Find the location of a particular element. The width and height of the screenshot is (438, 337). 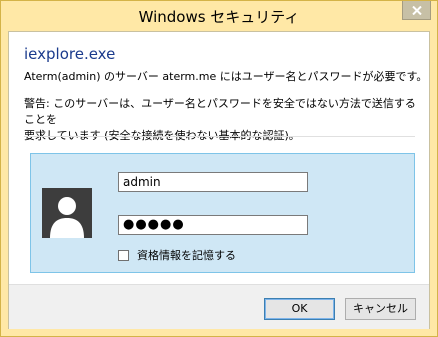

window-title: Windows セキュリティ is located at coordinates (219, 17).